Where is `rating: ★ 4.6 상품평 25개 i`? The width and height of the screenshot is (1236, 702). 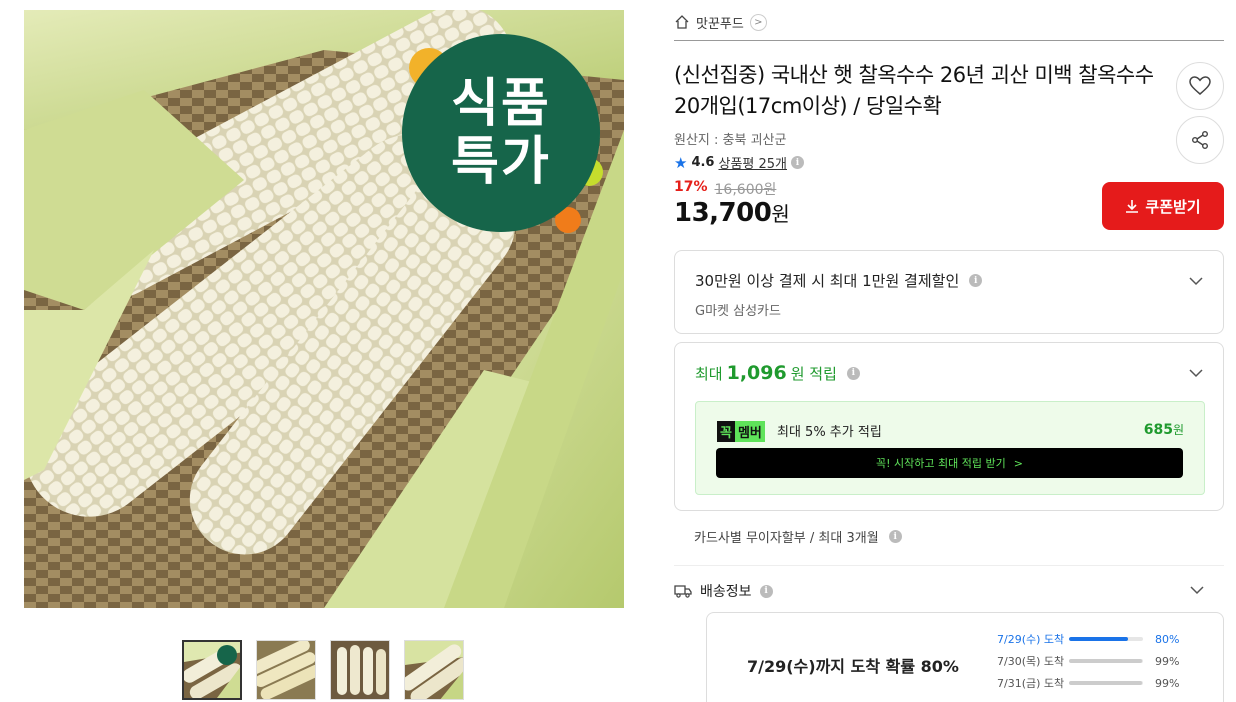 rating: ★ 4.6 상품평 25개 i is located at coordinates (739, 162).